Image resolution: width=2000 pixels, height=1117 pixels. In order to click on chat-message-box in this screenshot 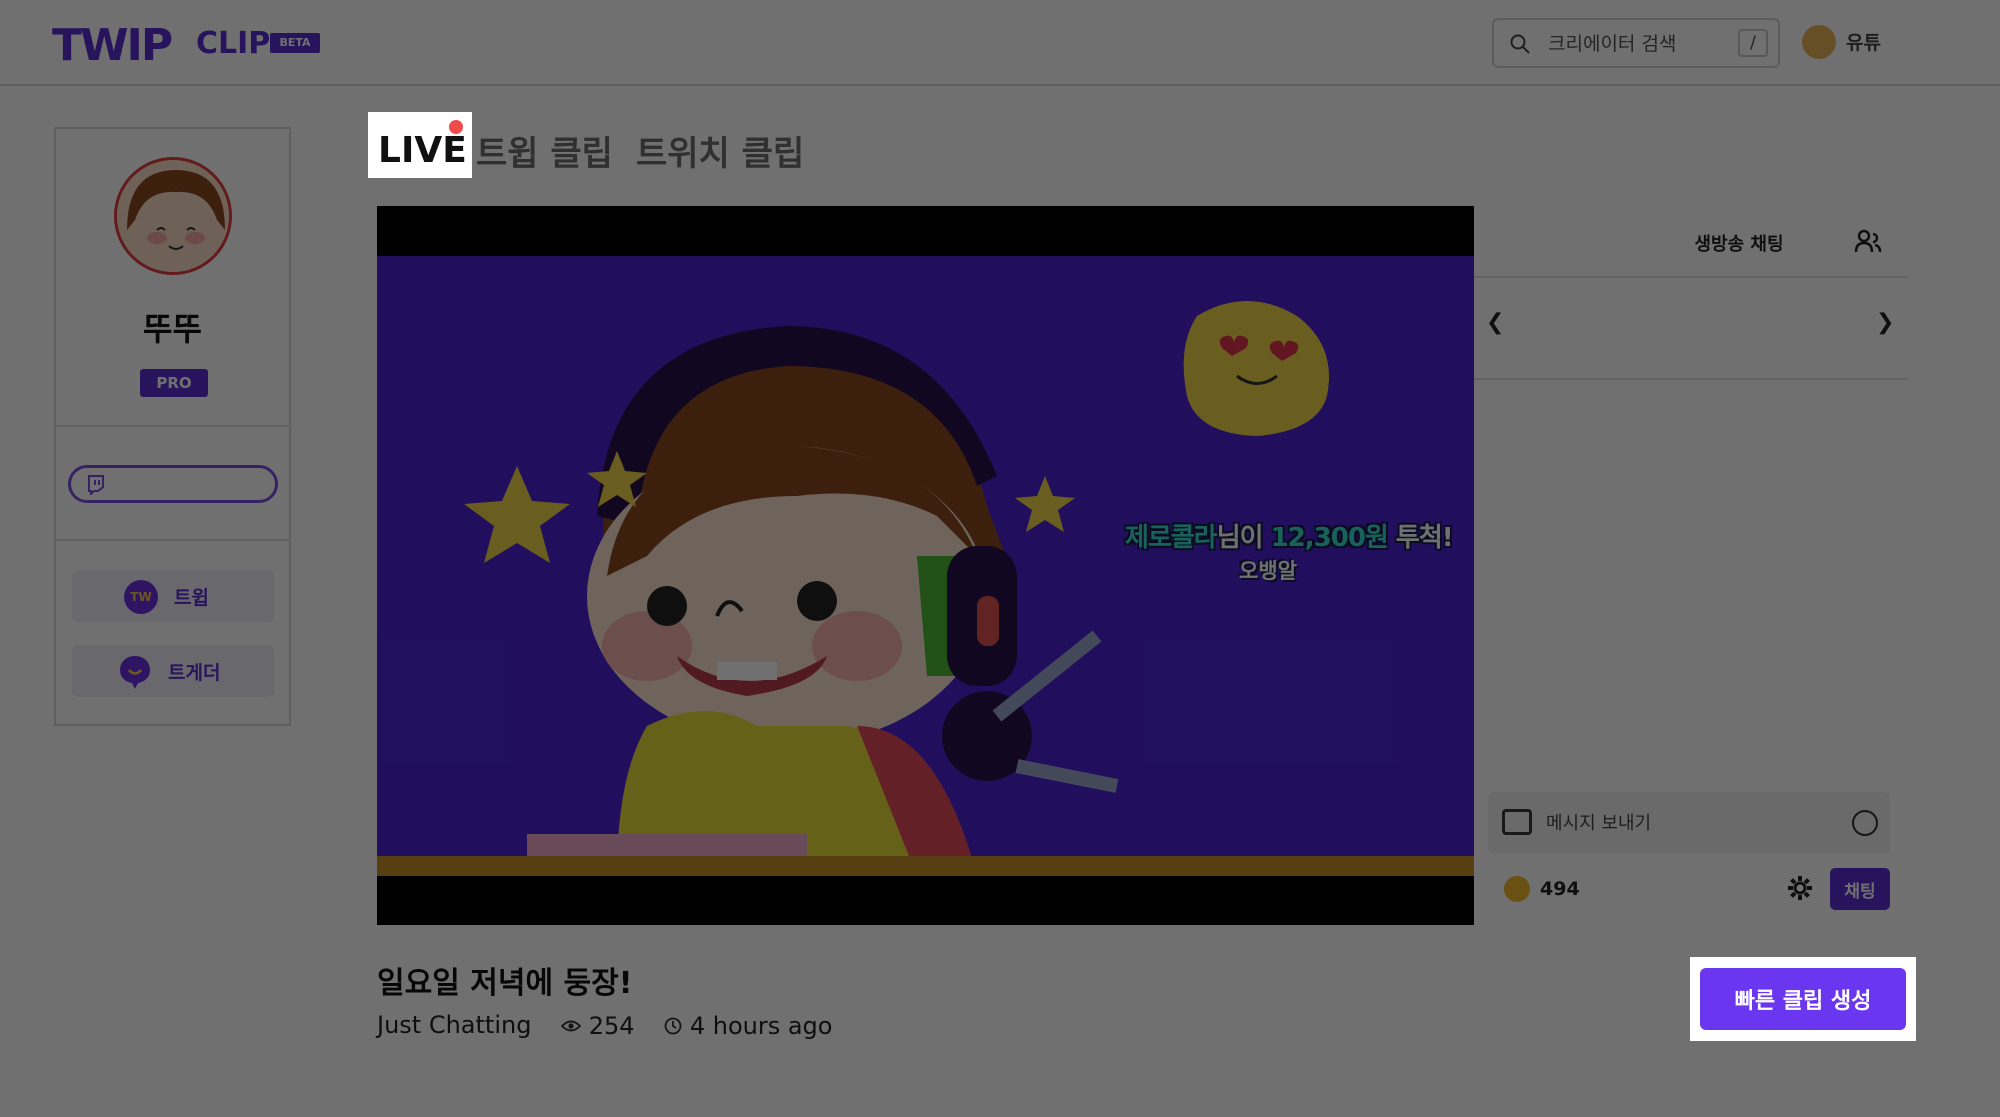, I will do `click(1689, 823)`.